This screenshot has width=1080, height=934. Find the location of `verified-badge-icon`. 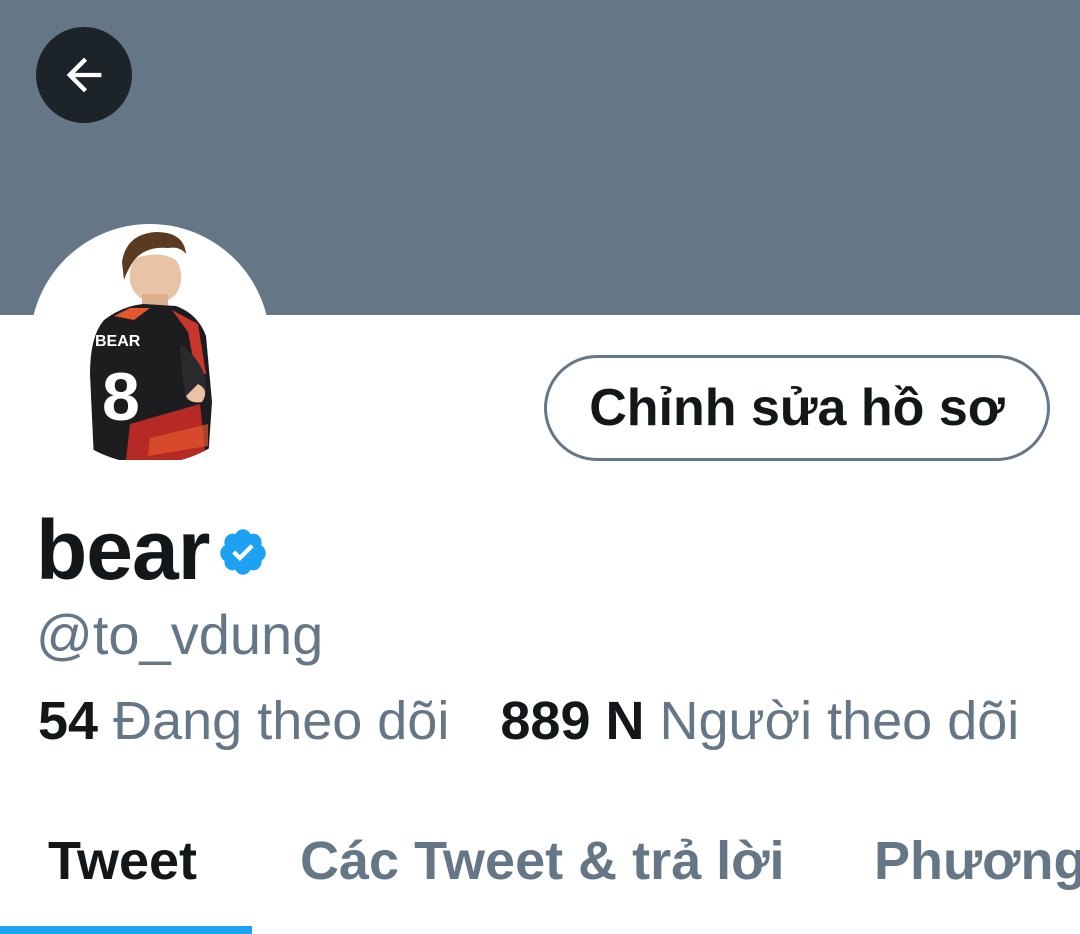

verified-badge-icon is located at coordinates (243, 552).